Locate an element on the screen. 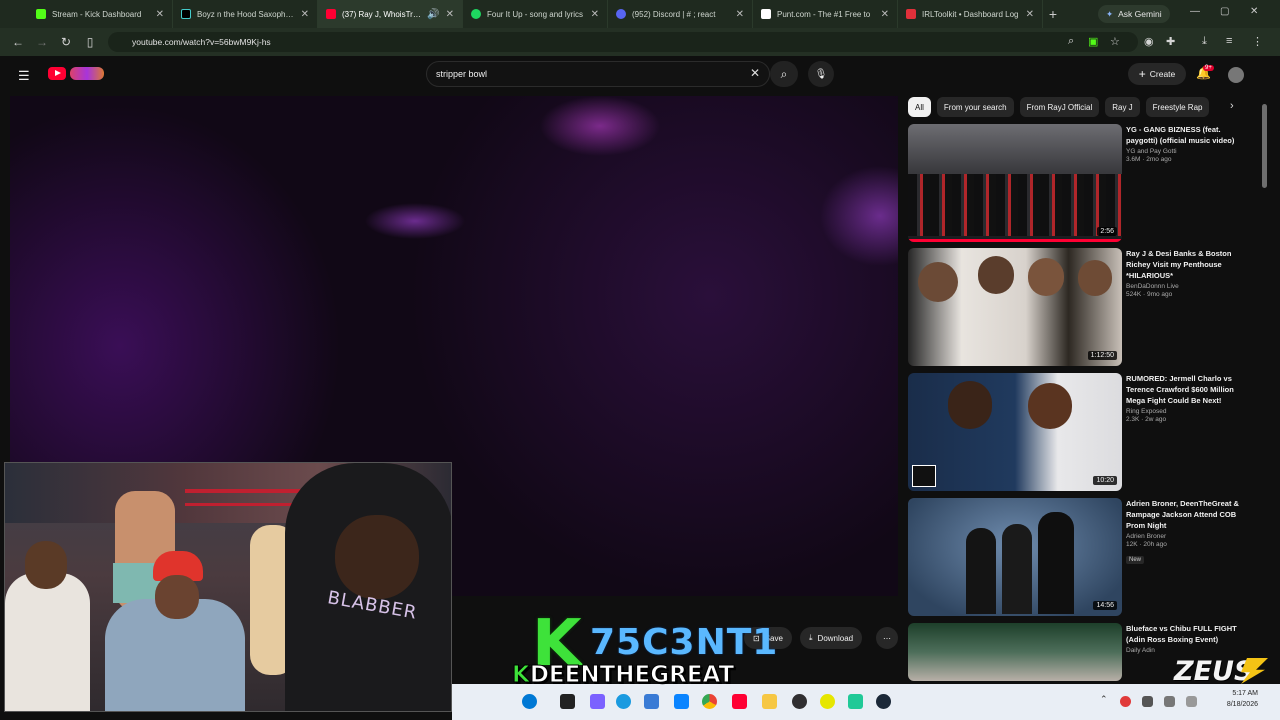  chip-ray-j: Ray J is located at coordinates (1122, 107).